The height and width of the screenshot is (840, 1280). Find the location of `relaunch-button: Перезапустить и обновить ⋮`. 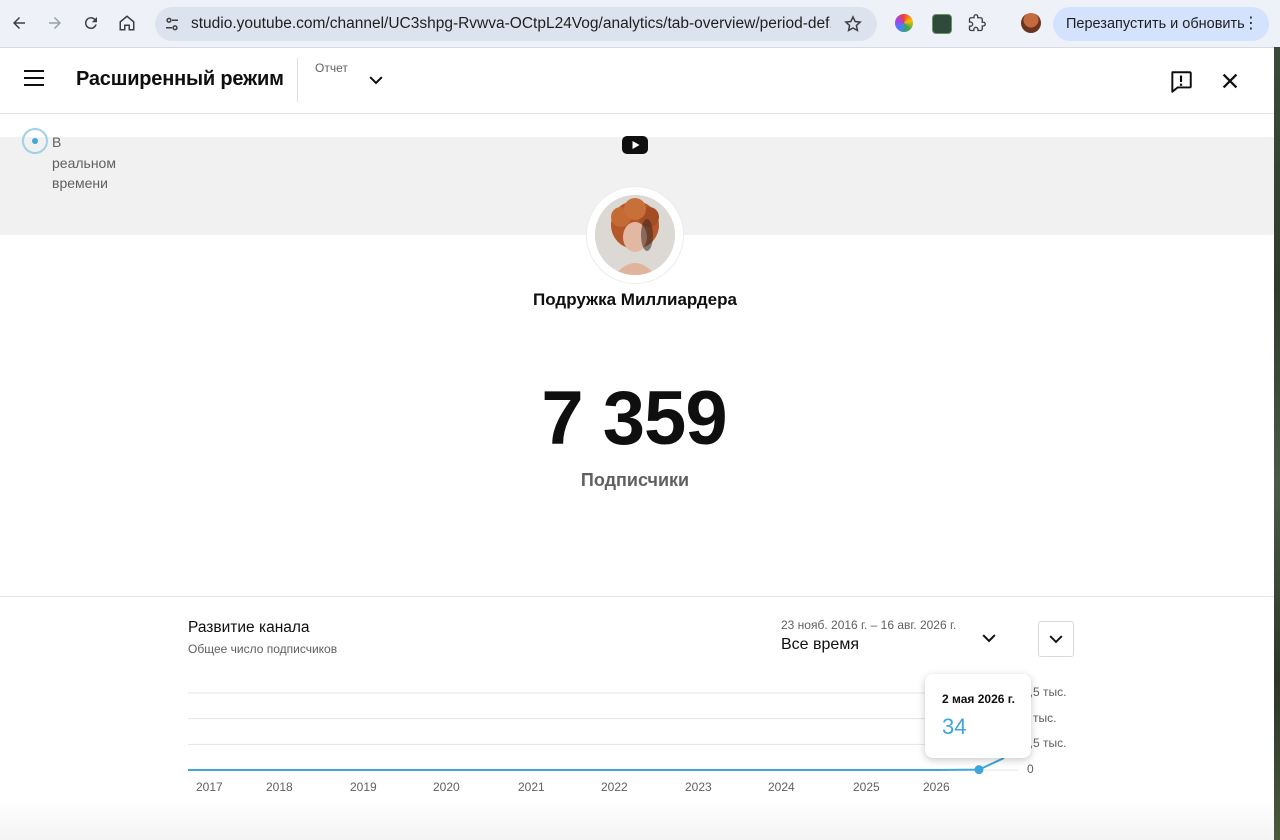

relaunch-button: Перезапустить и обновить ⋮ is located at coordinates (1161, 24).